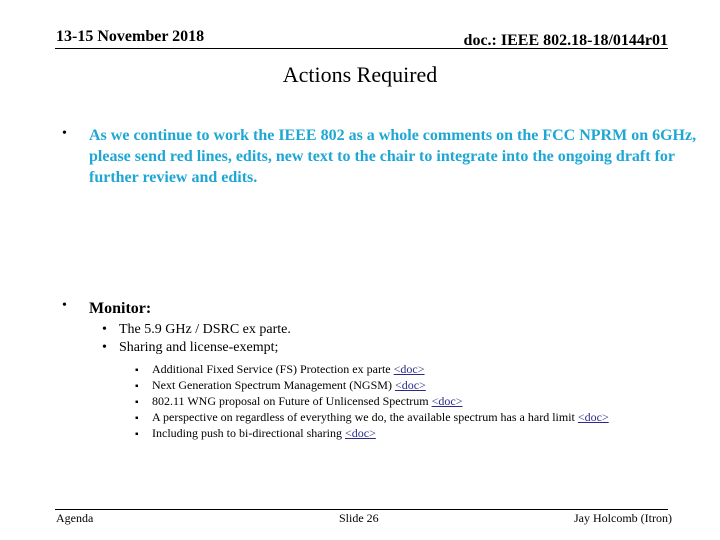 The width and height of the screenshot is (720, 540). Describe the element at coordinates (74, 518) in the screenshot. I see `footer-agenda-link: Agenda` at that location.